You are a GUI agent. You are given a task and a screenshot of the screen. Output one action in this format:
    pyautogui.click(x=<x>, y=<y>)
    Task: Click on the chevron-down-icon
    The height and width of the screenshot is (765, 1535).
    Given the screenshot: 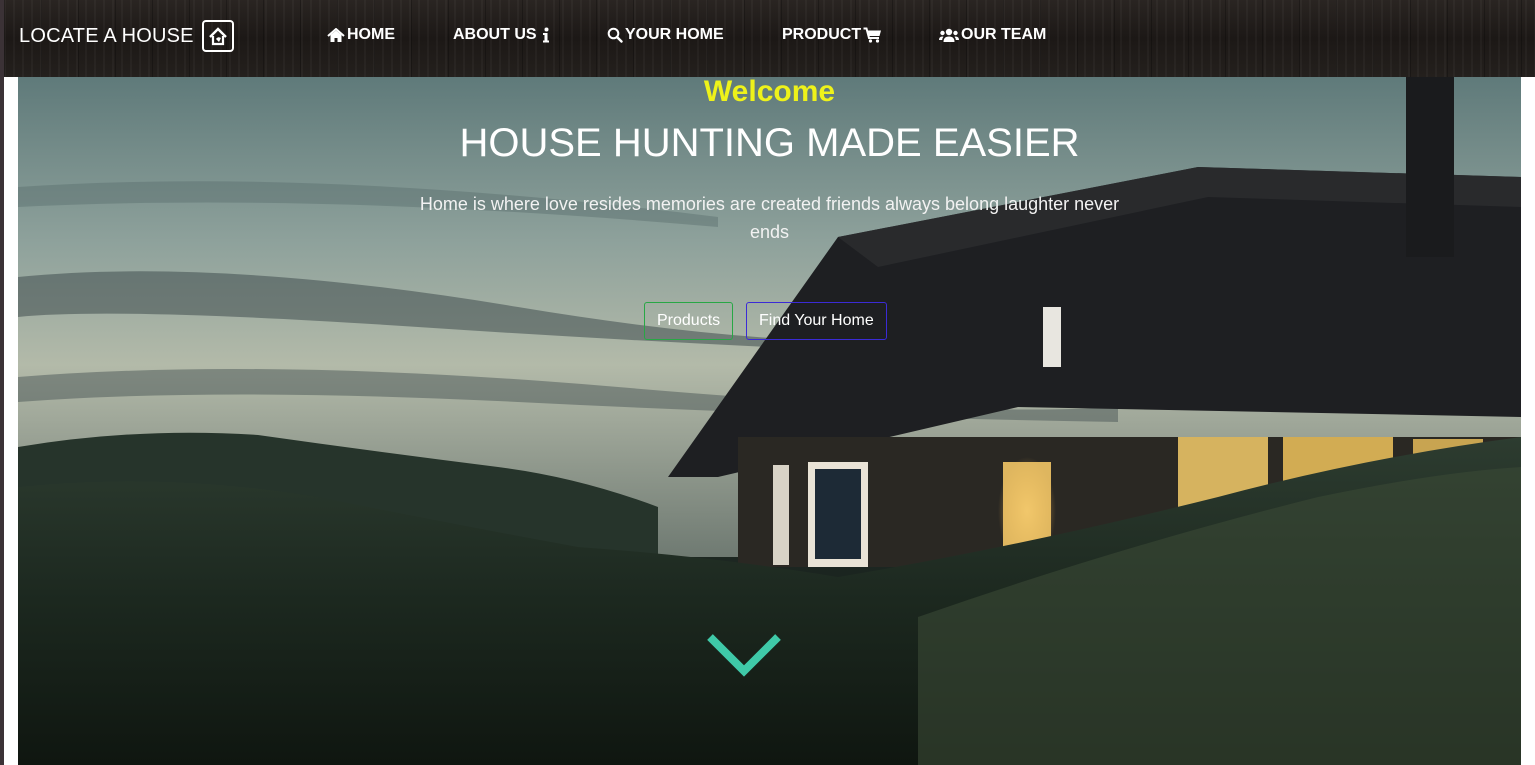 What is the action you would take?
    pyautogui.click(x=744, y=656)
    